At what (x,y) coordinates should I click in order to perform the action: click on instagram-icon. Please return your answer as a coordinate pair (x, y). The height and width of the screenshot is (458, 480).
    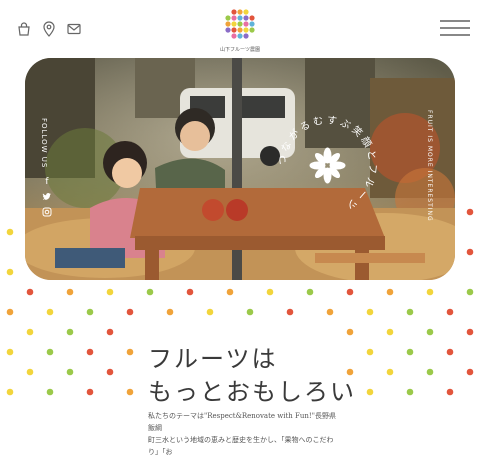
    Looking at the image, I should click on (47, 212).